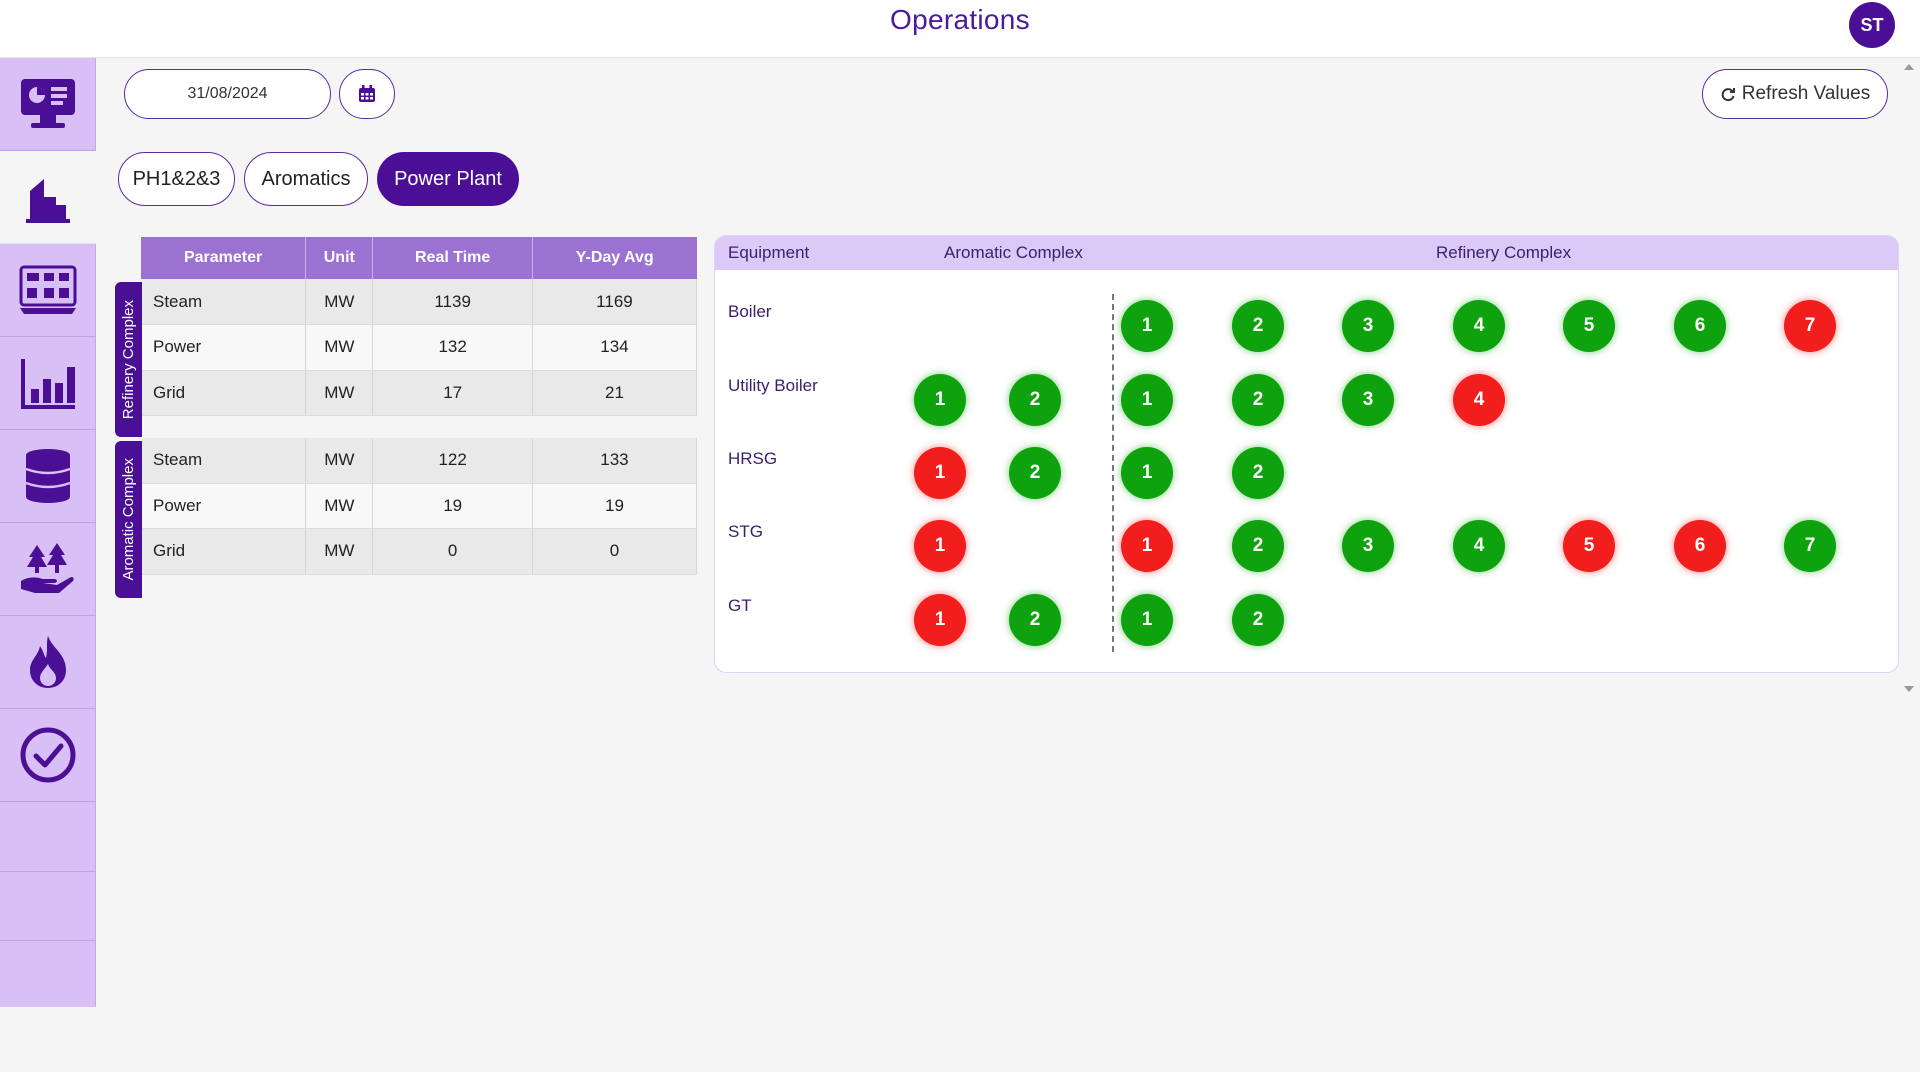 This screenshot has width=1920, height=1072. Describe the element at coordinates (419, 506) in the screenshot. I see `table-row: Power MW 19 19` at that location.